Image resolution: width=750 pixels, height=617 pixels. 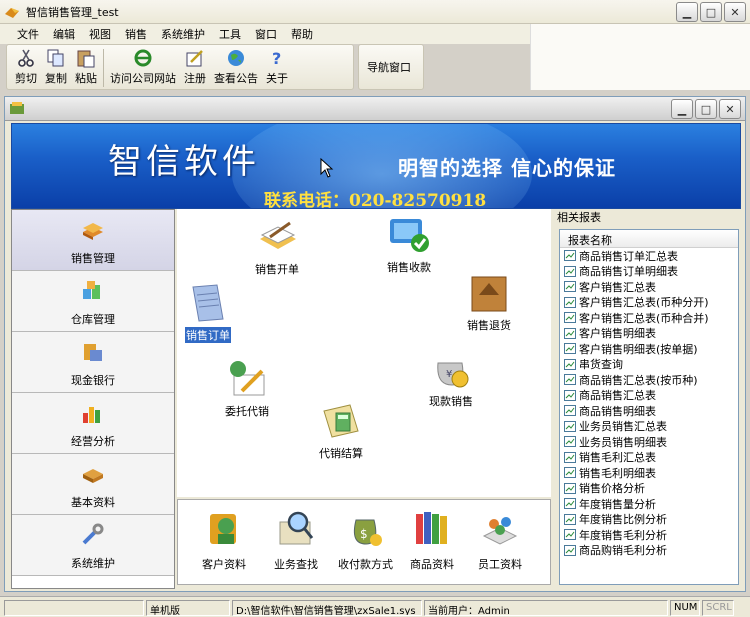 I want to click on sidebar-item-cash-bank: 现金银行, so click(x=93, y=362).